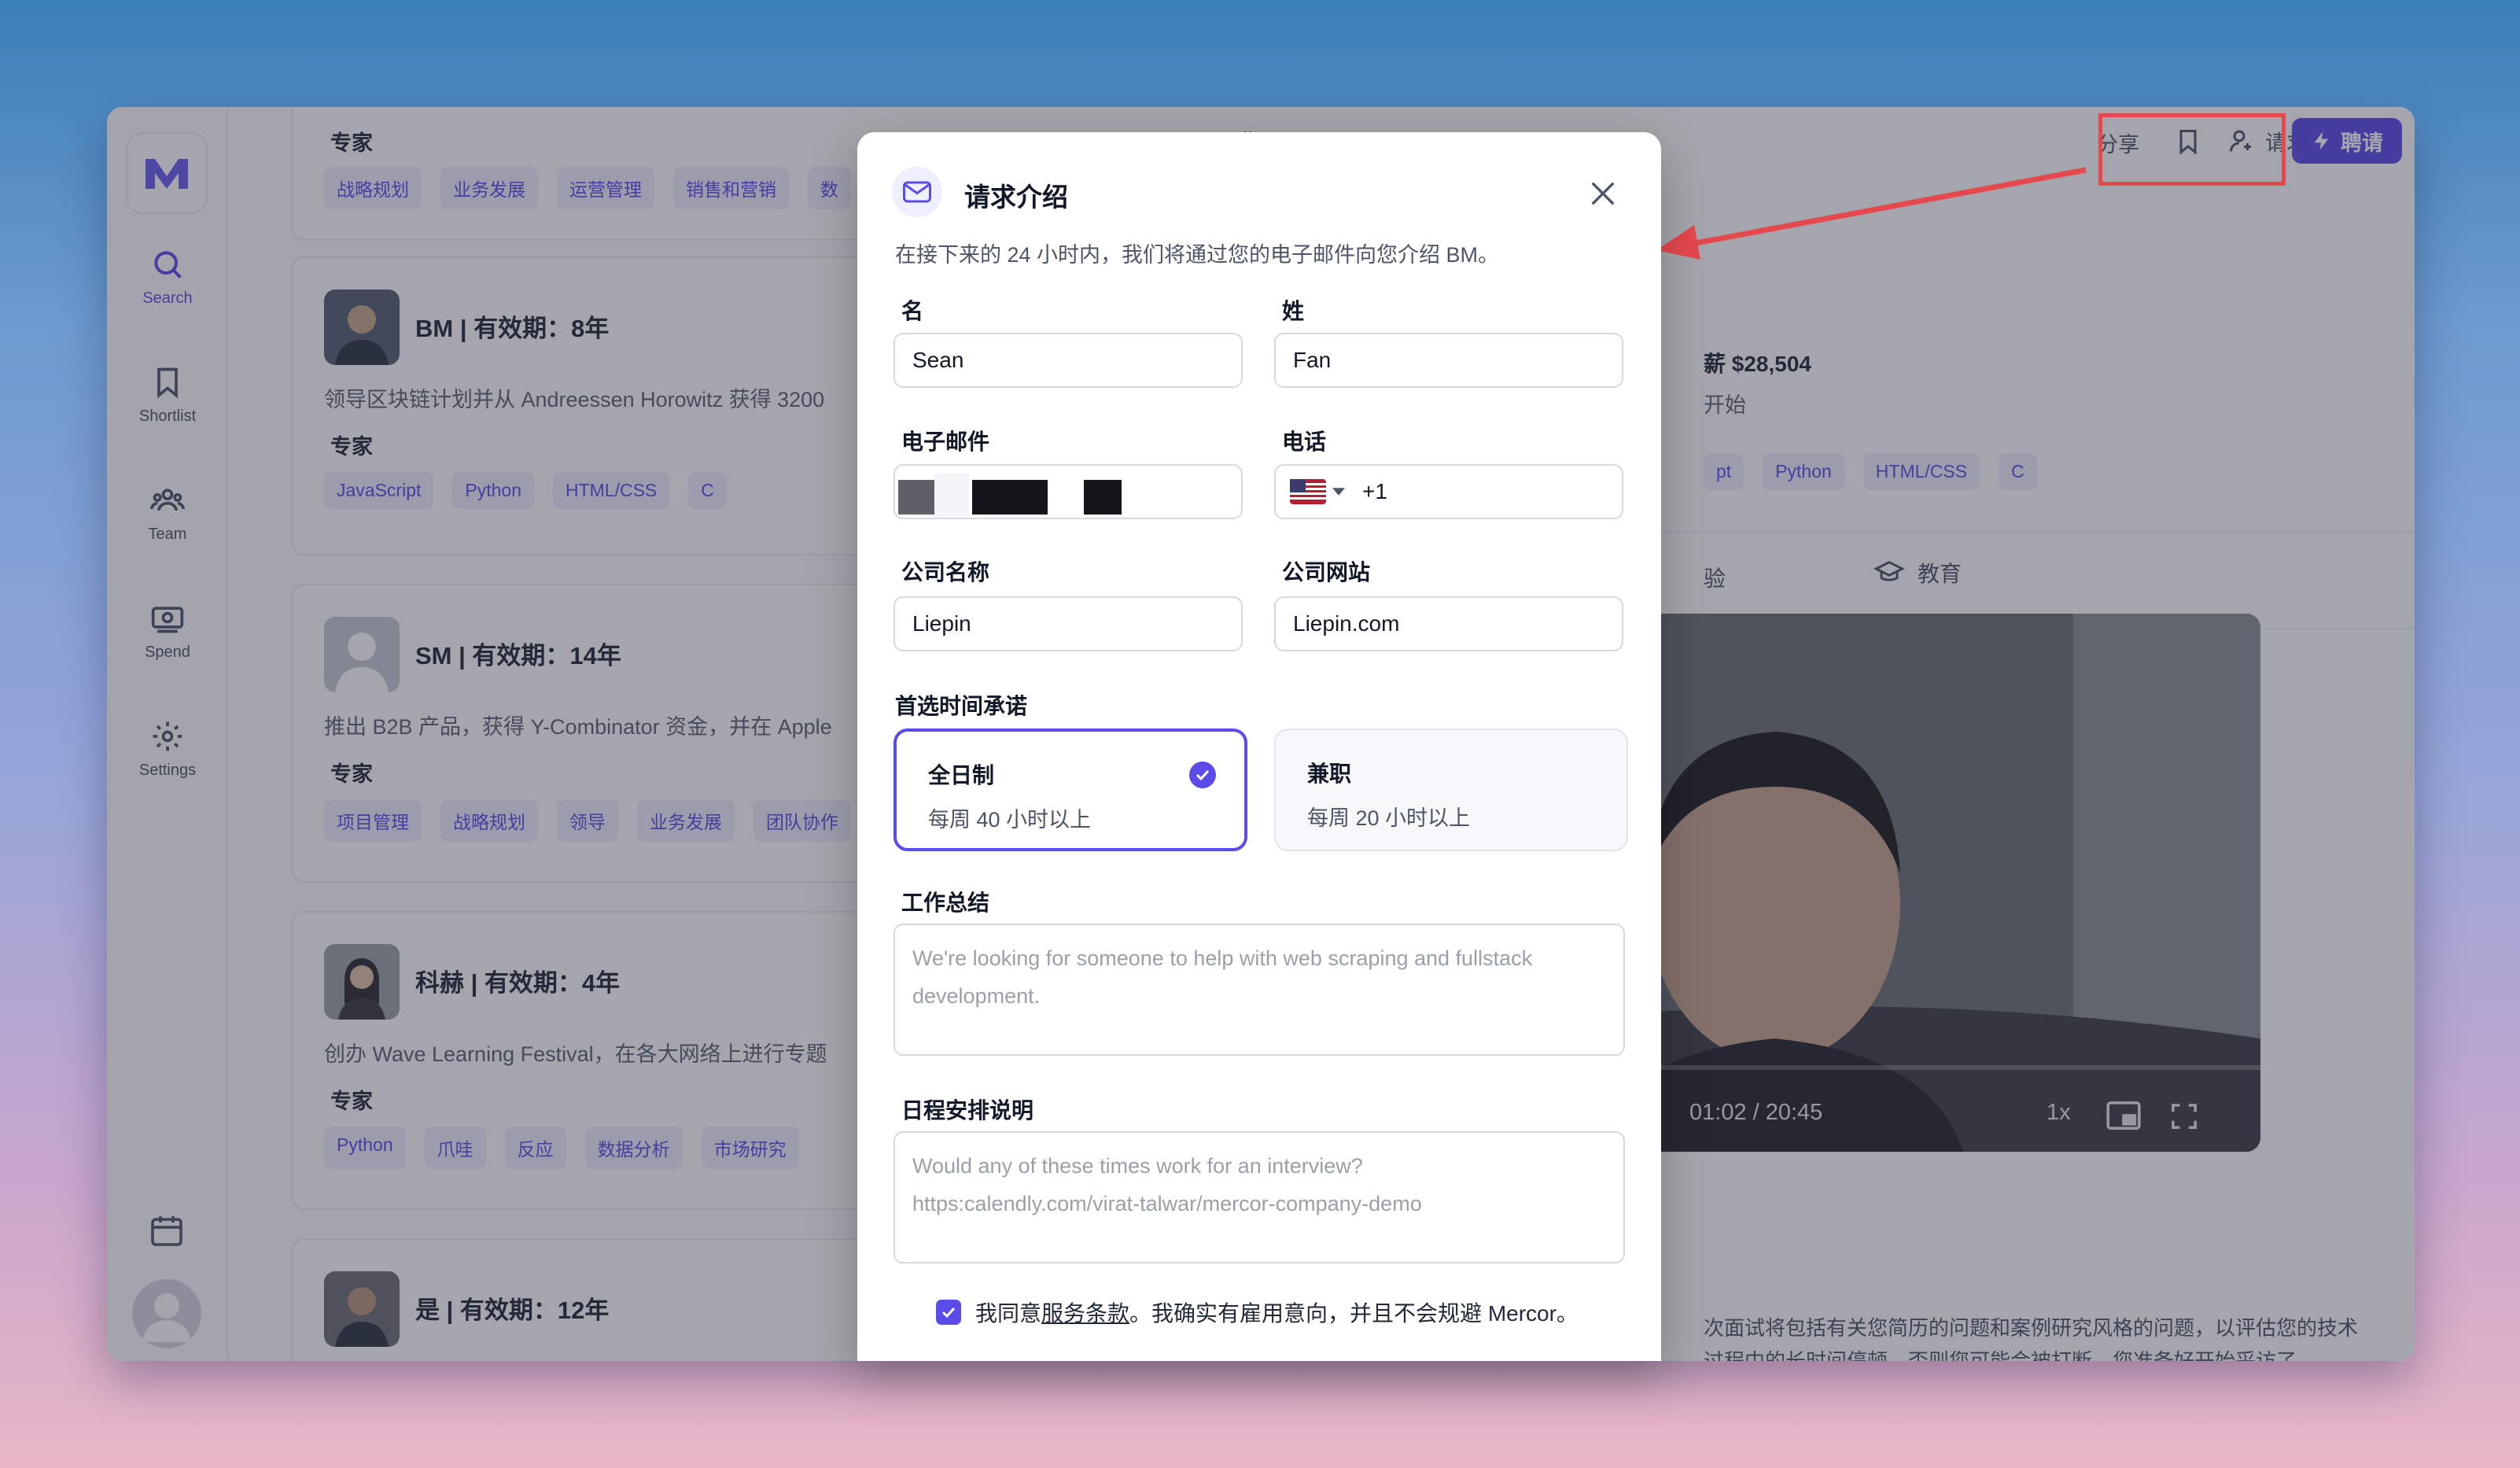  What do you see at coordinates (1010, 820) in the screenshot?
I see `full-time-subtitle: 每周 40 小时以上` at bounding box center [1010, 820].